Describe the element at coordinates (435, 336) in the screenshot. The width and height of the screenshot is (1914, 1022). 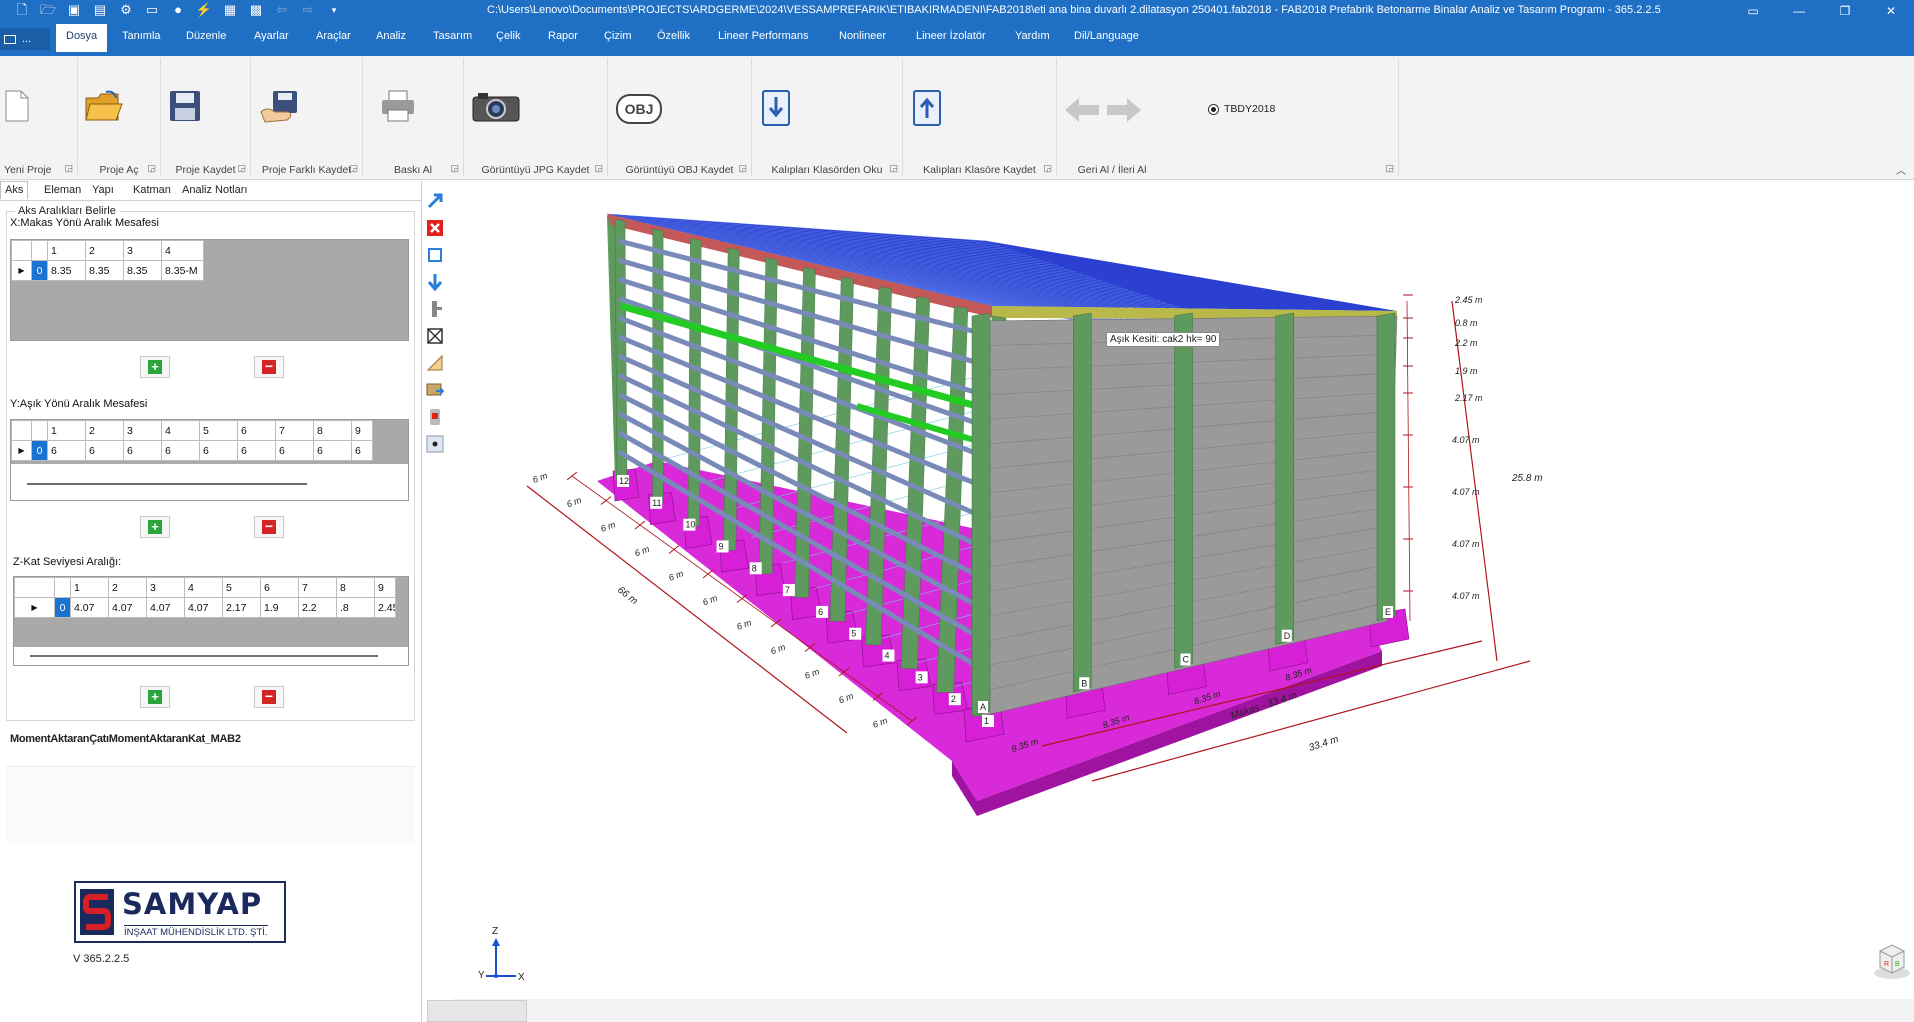
I see `brace-tool-icon` at that location.